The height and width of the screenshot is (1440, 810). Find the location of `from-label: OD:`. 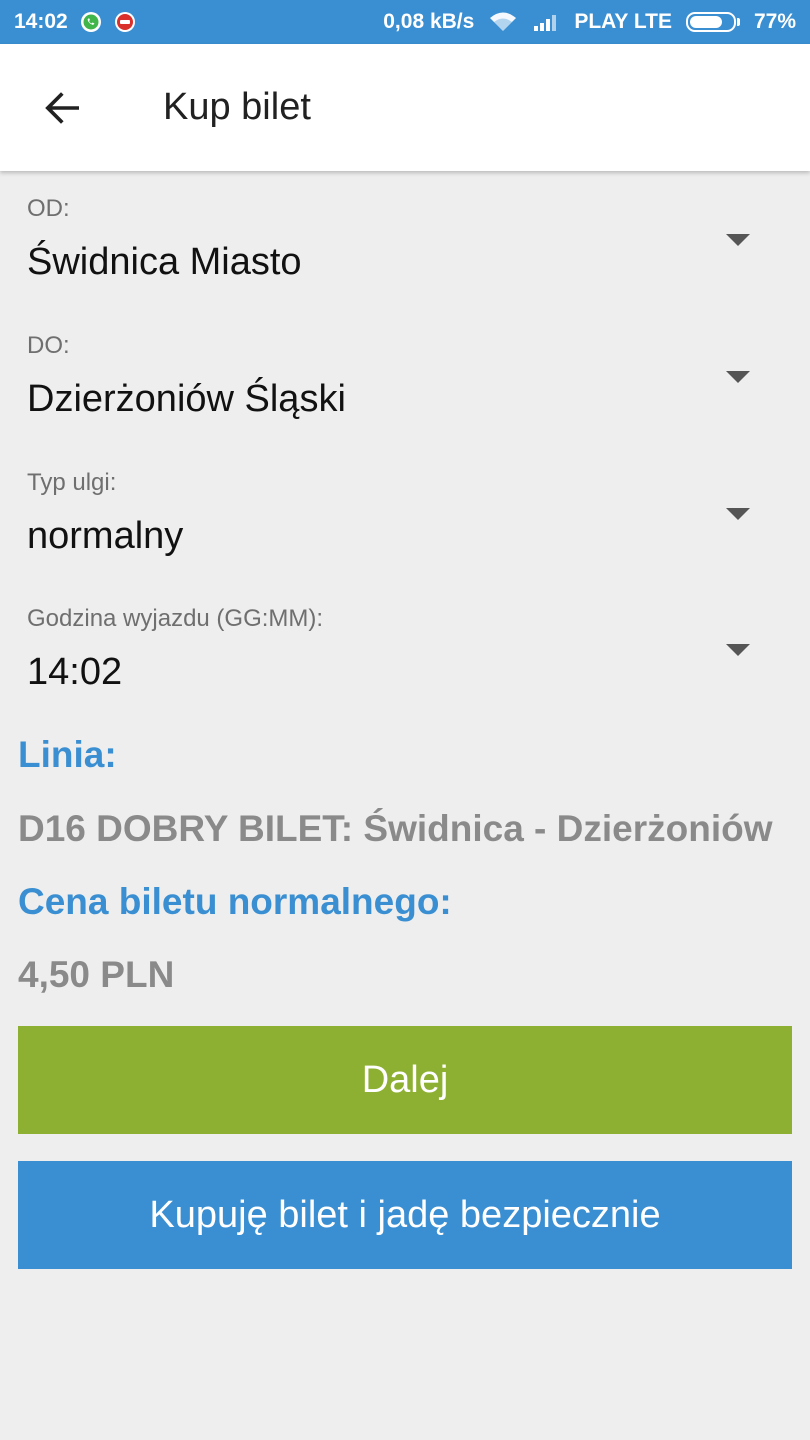

from-label: OD: is located at coordinates (48, 208).